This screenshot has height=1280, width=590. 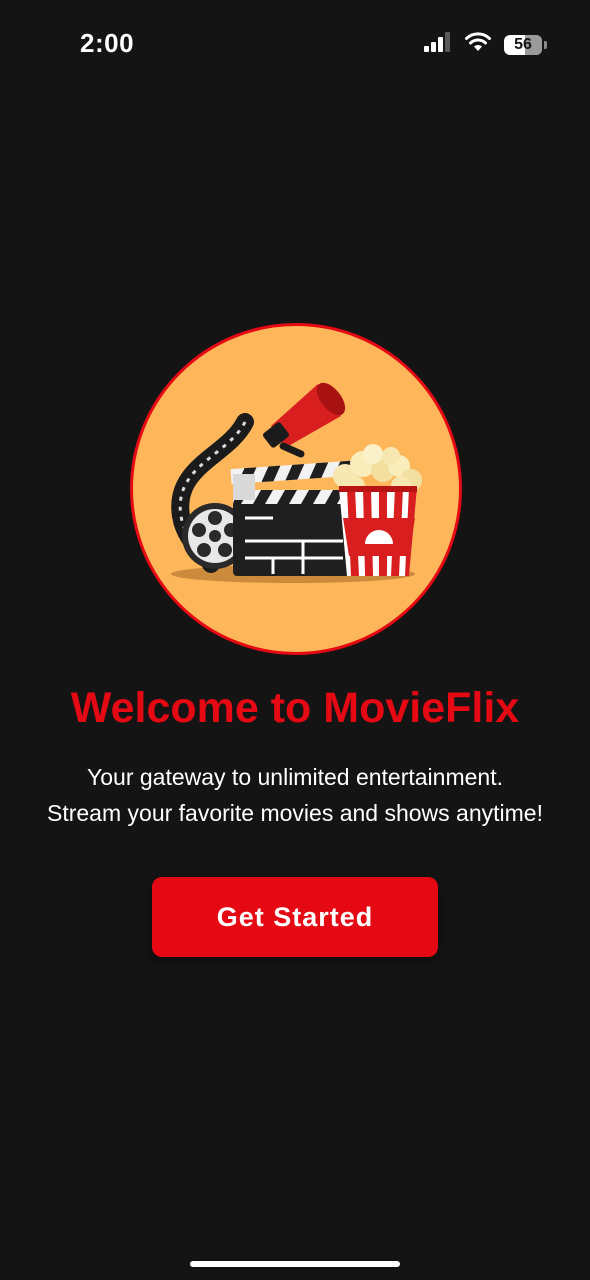 I want to click on signal-icon, so click(x=438, y=44).